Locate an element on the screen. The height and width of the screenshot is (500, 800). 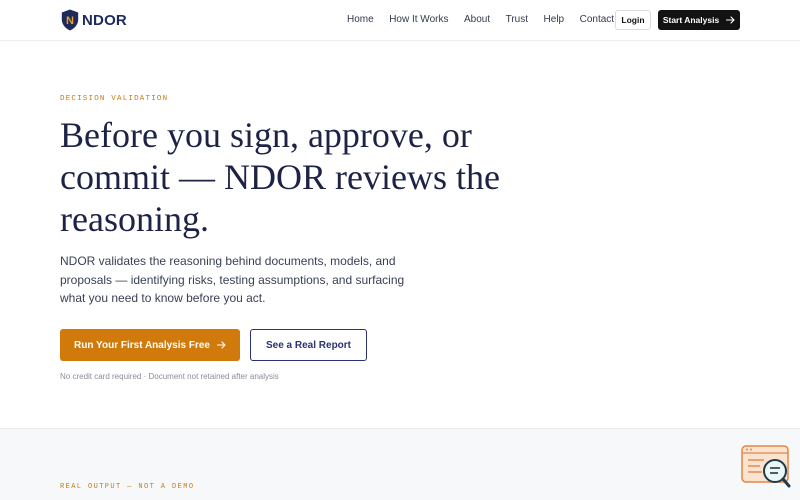
login-button: Login is located at coordinates (633, 20).